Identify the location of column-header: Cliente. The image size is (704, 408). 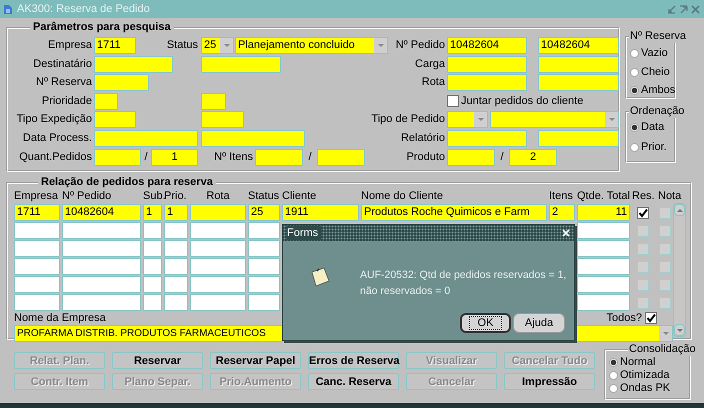
(300, 196).